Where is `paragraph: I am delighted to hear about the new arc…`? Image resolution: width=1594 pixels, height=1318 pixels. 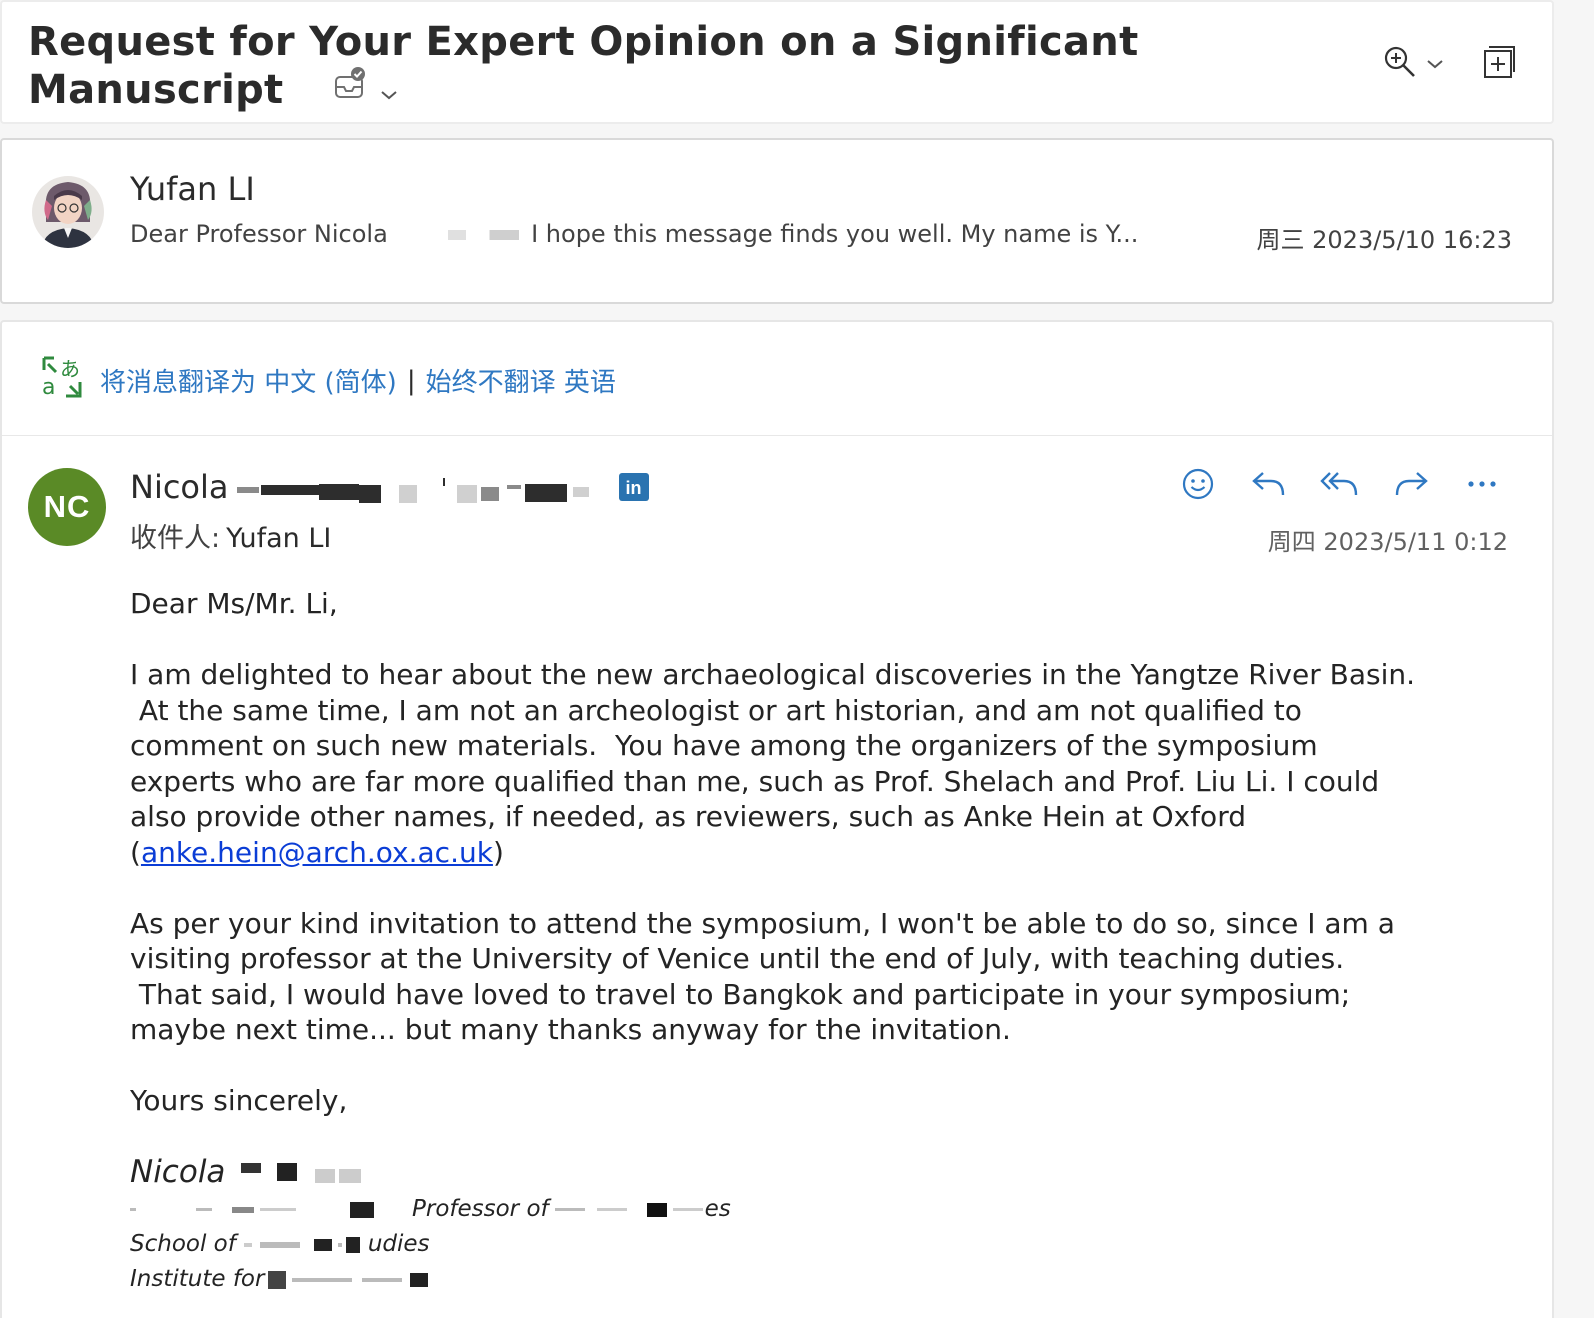
paragraph: I am delighted to hear about the new arc… is located at coordinates (830, 763).